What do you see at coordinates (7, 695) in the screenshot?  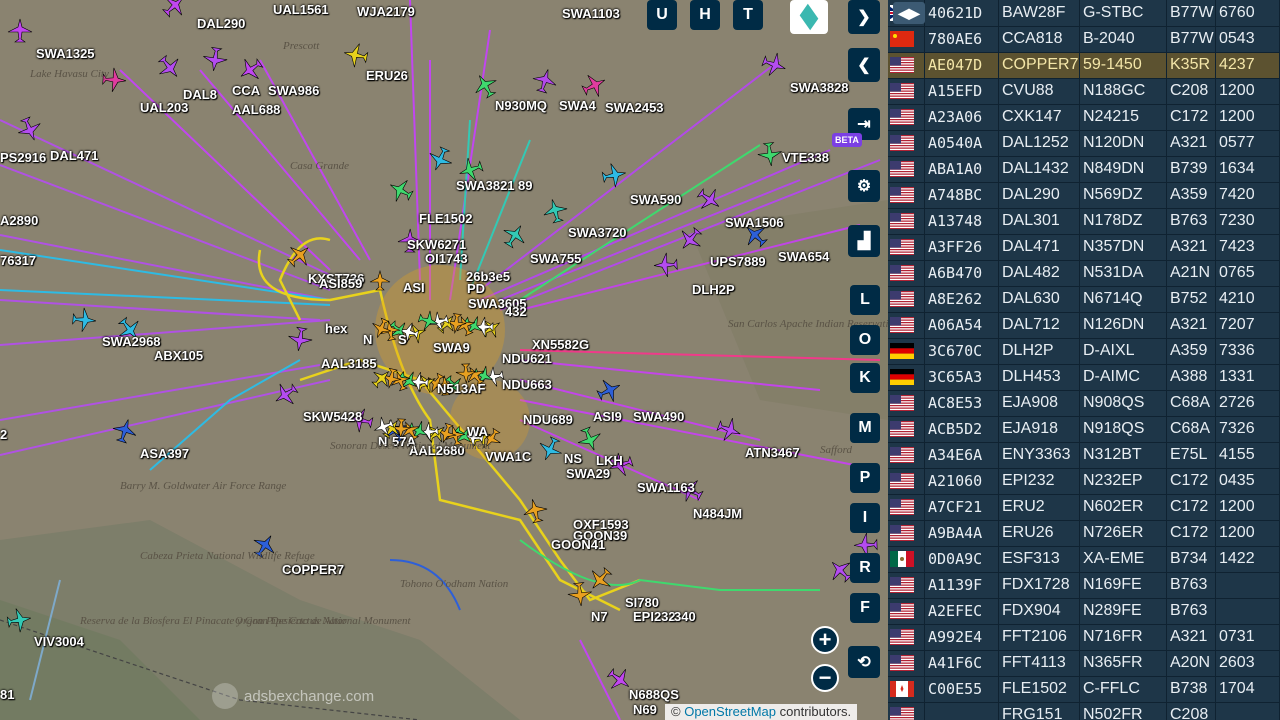 I see `aircraft-label: 81` at bounding box center [7, 695].